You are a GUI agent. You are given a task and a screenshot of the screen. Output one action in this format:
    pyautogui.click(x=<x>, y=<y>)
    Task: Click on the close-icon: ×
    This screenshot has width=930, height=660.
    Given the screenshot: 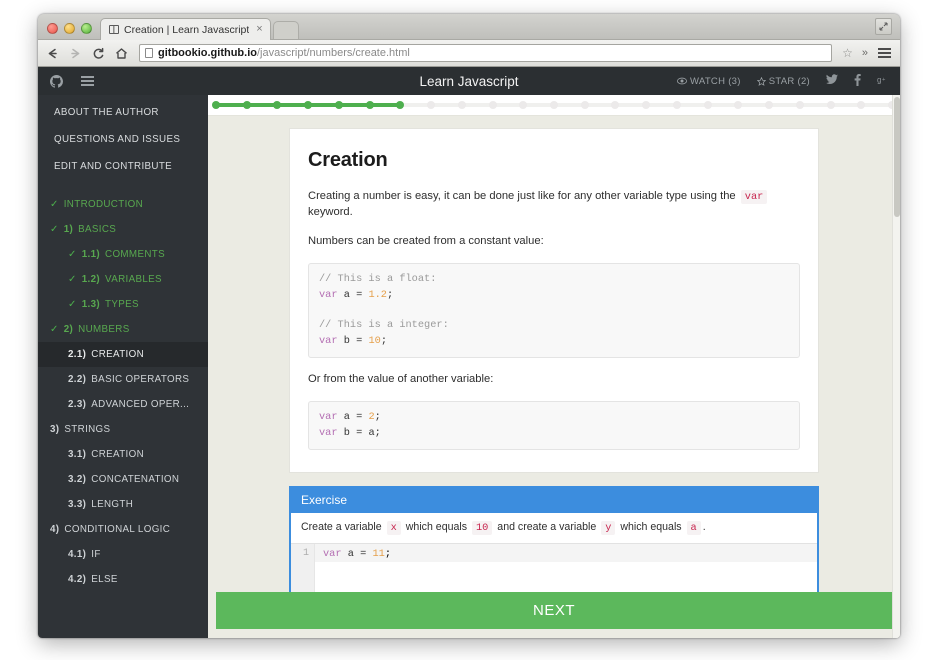 What is the action you would take?
    pyautogui.click(x=258, y=29)
    